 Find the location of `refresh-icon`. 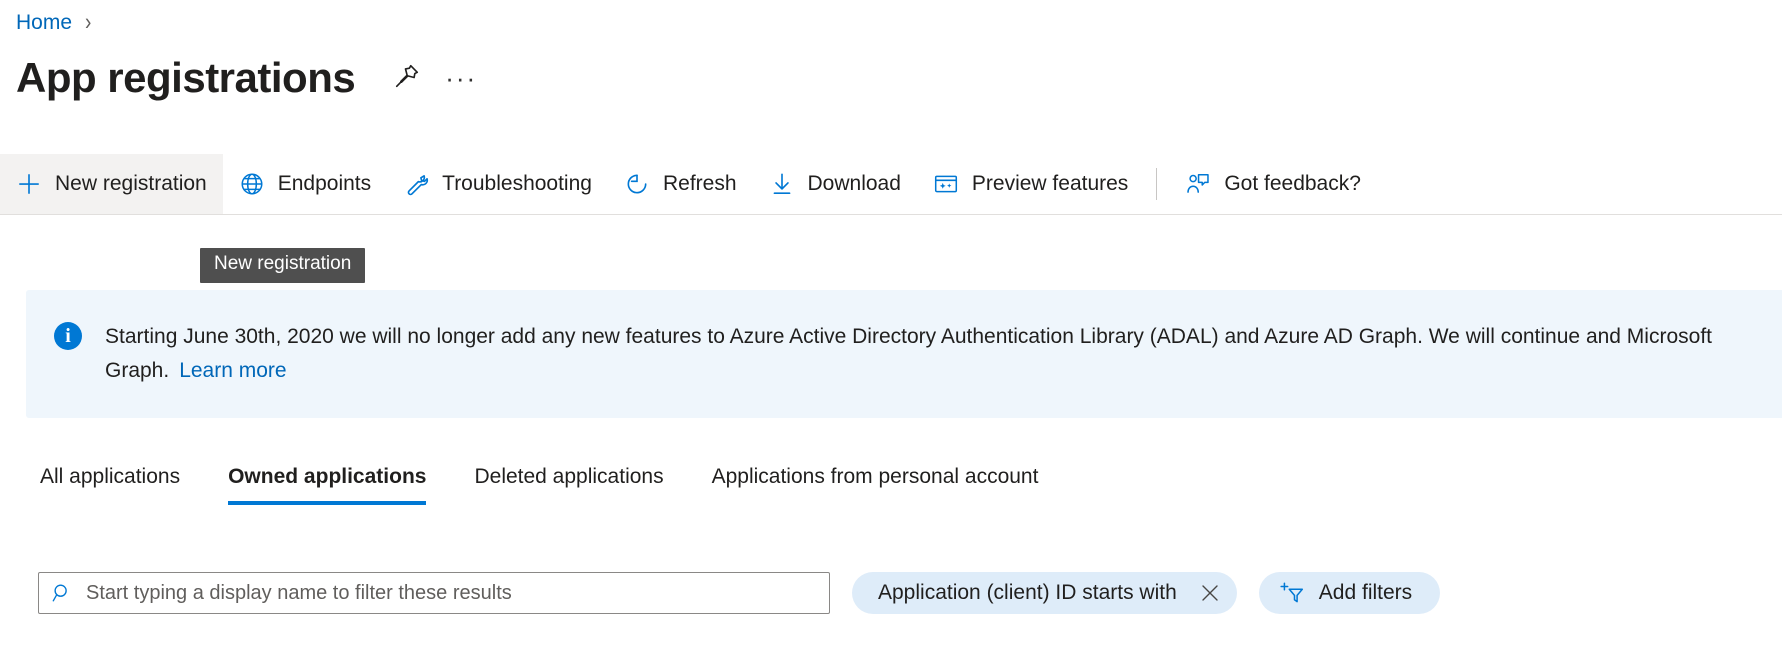

refresh-icon is located at coordinates (637, 184).